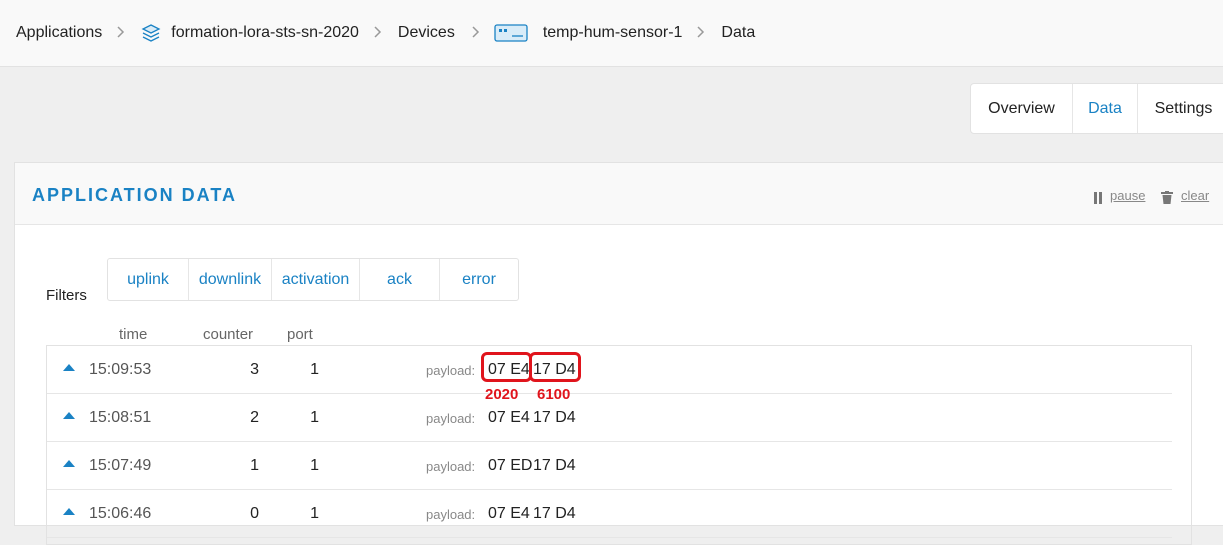 This screenshot has height=545, width=1223. I want to click on highlight-box-year, so click(506, 367).